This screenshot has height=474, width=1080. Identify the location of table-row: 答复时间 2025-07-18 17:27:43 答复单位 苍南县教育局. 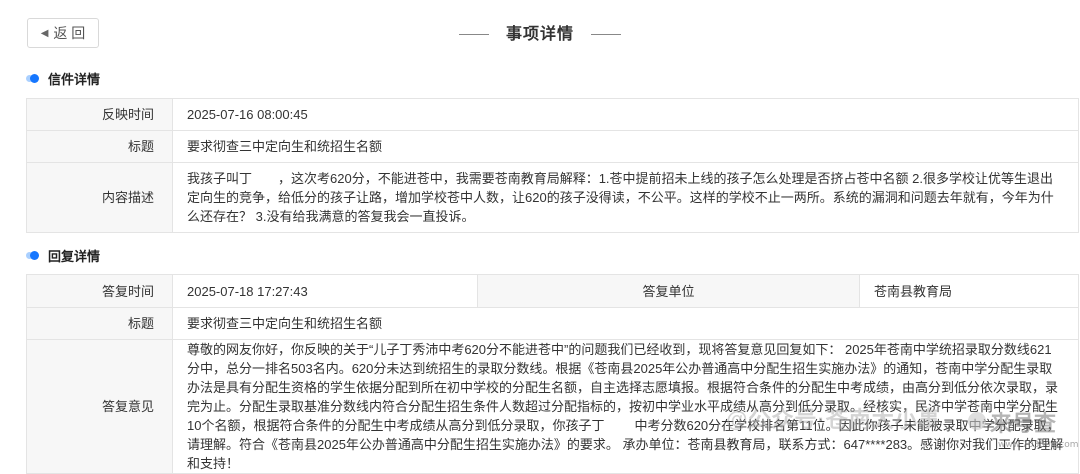
(552, 291).